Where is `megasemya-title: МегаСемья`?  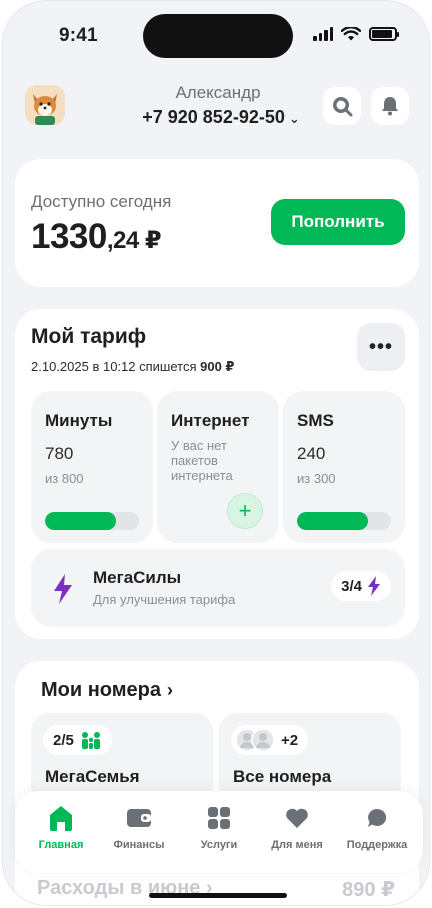
megasemya-title: МегаСемья is located at coordinates (92, 776).